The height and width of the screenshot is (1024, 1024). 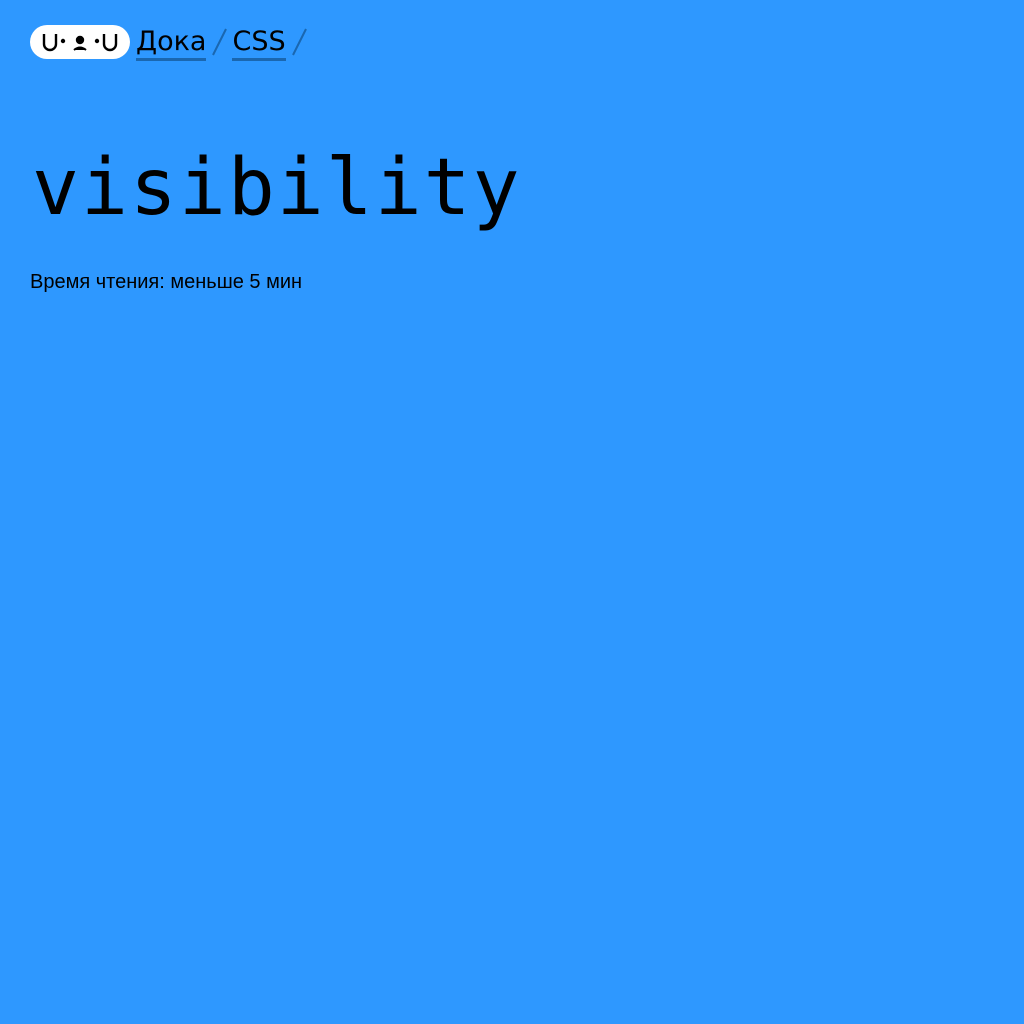 I want to click on home-logo-link, so click(x=80, y=42).